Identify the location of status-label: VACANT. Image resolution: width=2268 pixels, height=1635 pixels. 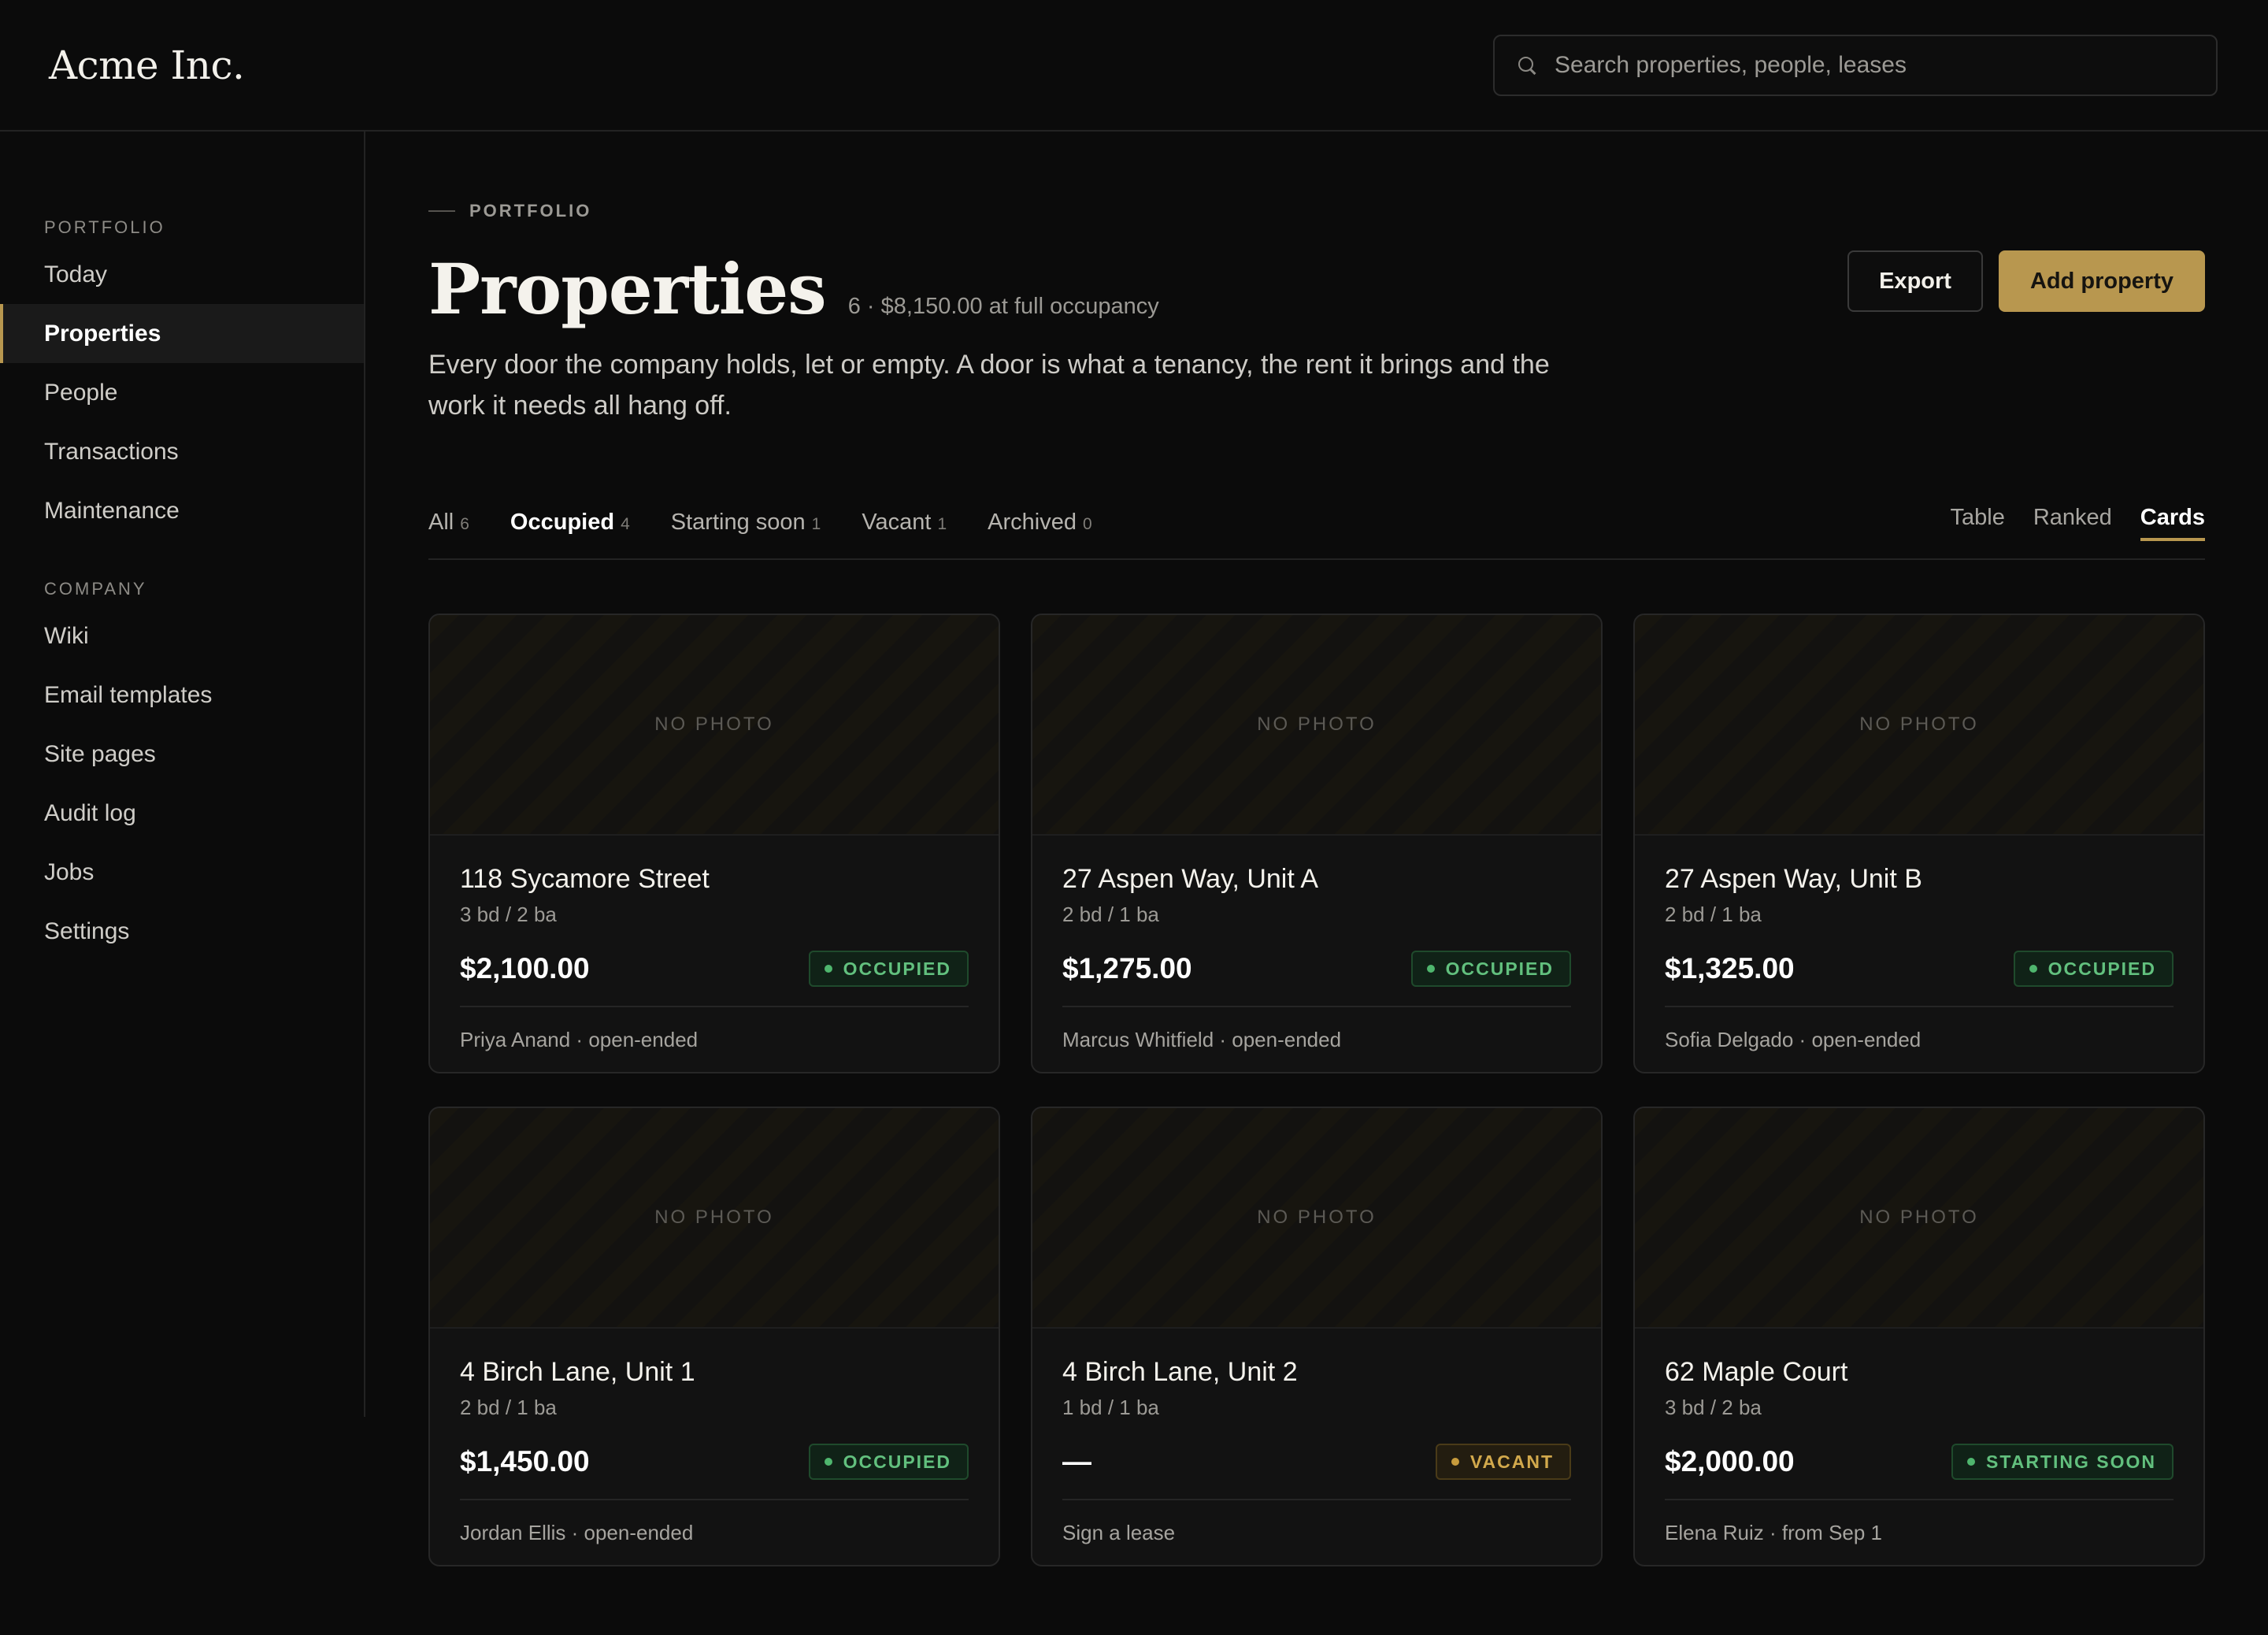
(1511, 1461).